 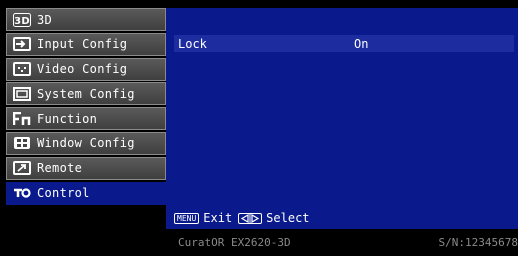 I want to click on serial-number: S/N:12345678, so click(x=478, y=242).